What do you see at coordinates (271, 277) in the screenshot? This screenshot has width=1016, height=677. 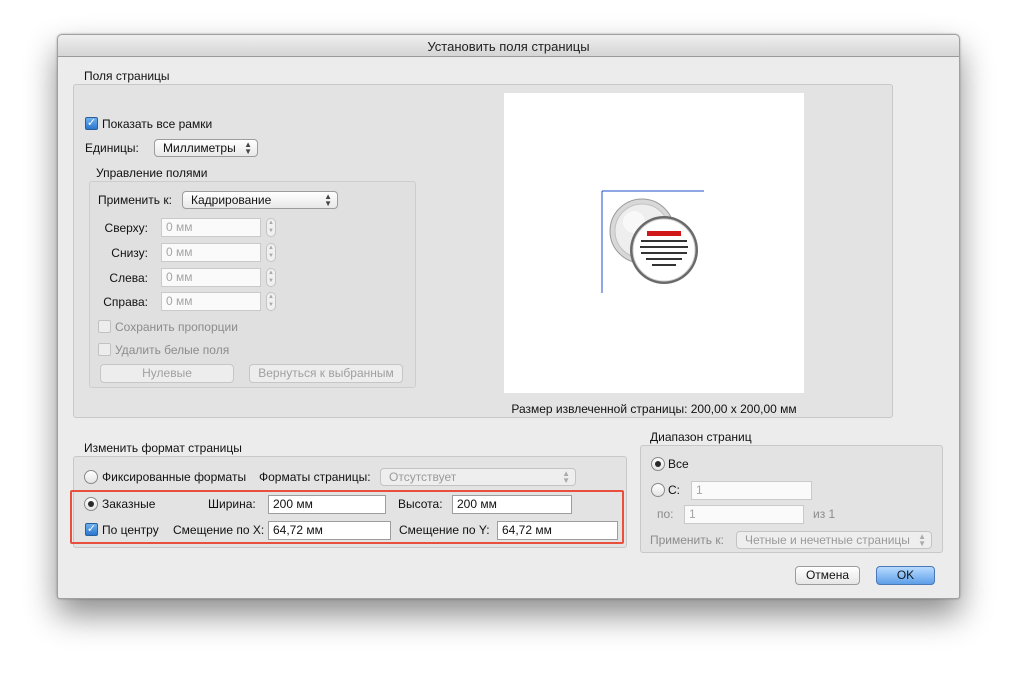 I see `left-margin-stepper: ▲ ▼` at bounding box center [271, 277].